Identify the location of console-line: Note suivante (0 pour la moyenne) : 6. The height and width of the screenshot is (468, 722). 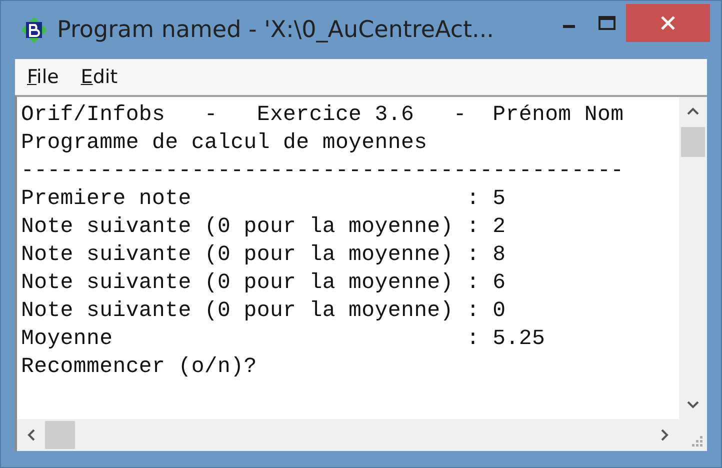
(264, 283).